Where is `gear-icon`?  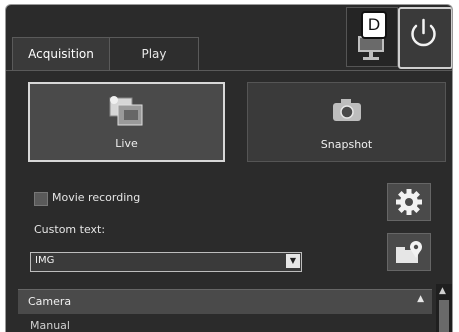
gear-icon is located at coordinates (409, 202).